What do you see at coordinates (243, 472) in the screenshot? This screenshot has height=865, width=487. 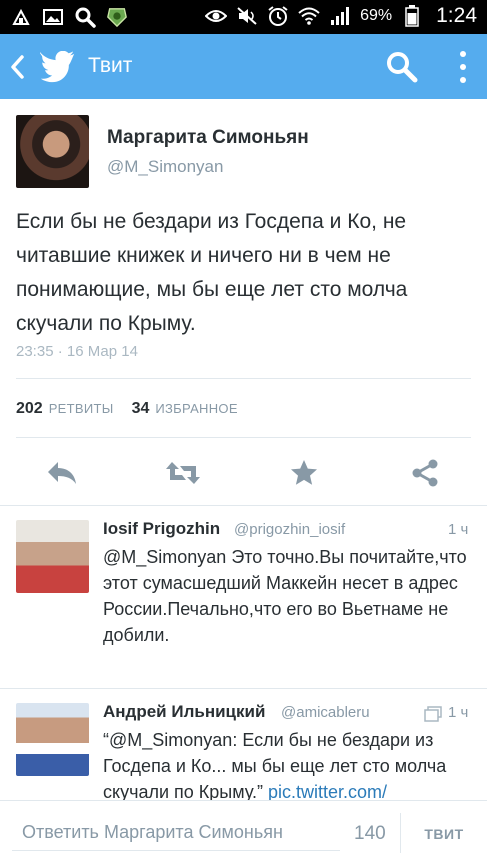 I see `tweet-actions` at bounding box center [243, 472].